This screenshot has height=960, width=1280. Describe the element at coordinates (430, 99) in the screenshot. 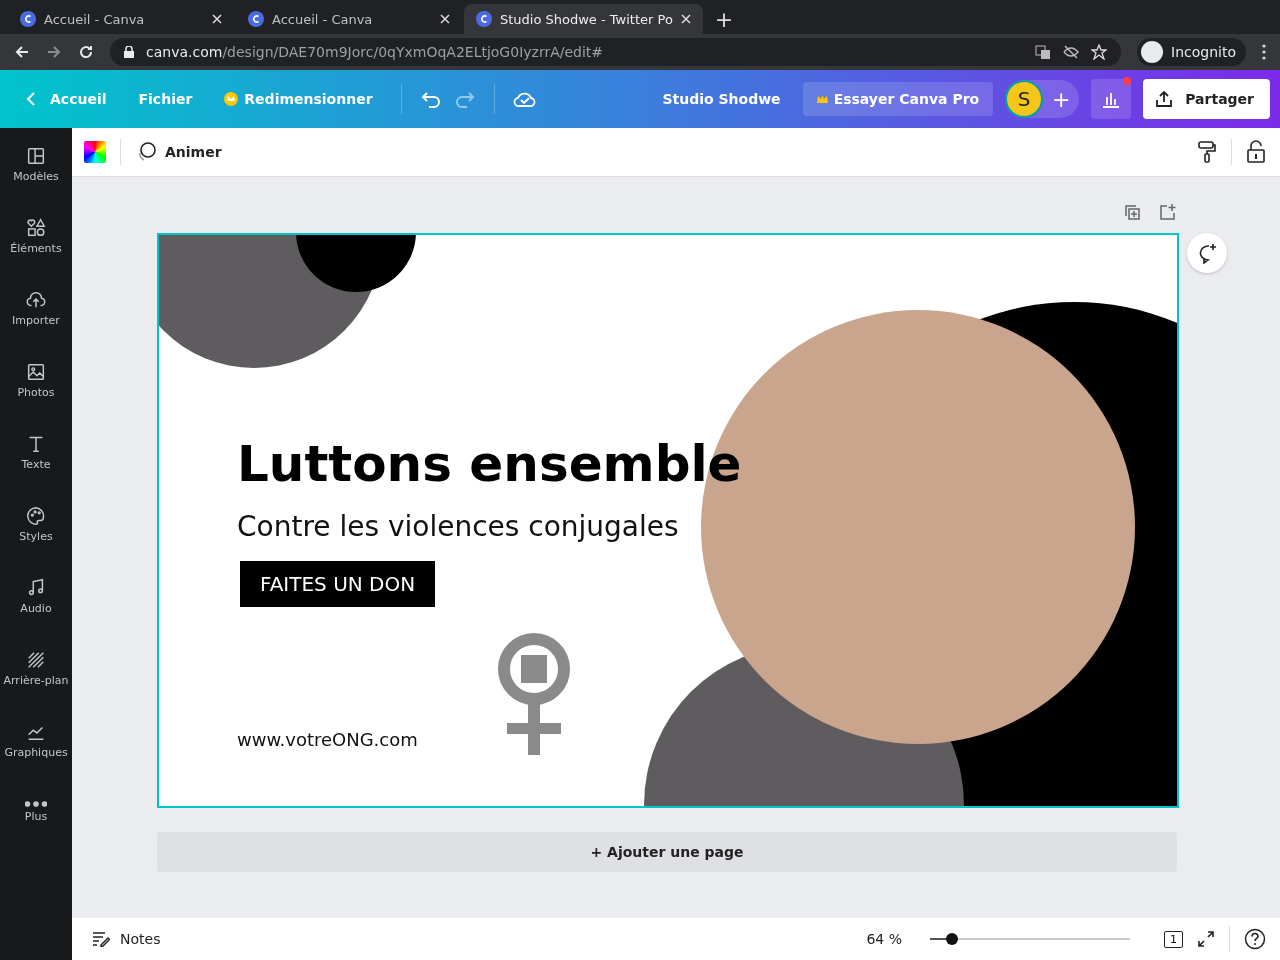

I see `undo-icon` at that location.